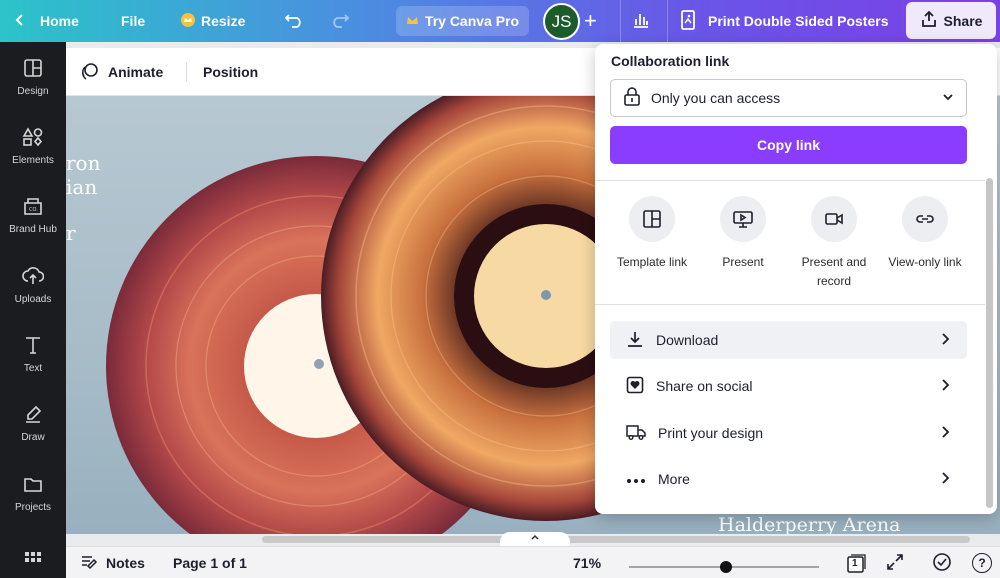 The width and height of the screenshot is (1000, 578). What do you see at coordinates (798, 21) in the screenshot?
I see `design-title-label: Print Double Sided Posters` at bounding box center [798, 21].